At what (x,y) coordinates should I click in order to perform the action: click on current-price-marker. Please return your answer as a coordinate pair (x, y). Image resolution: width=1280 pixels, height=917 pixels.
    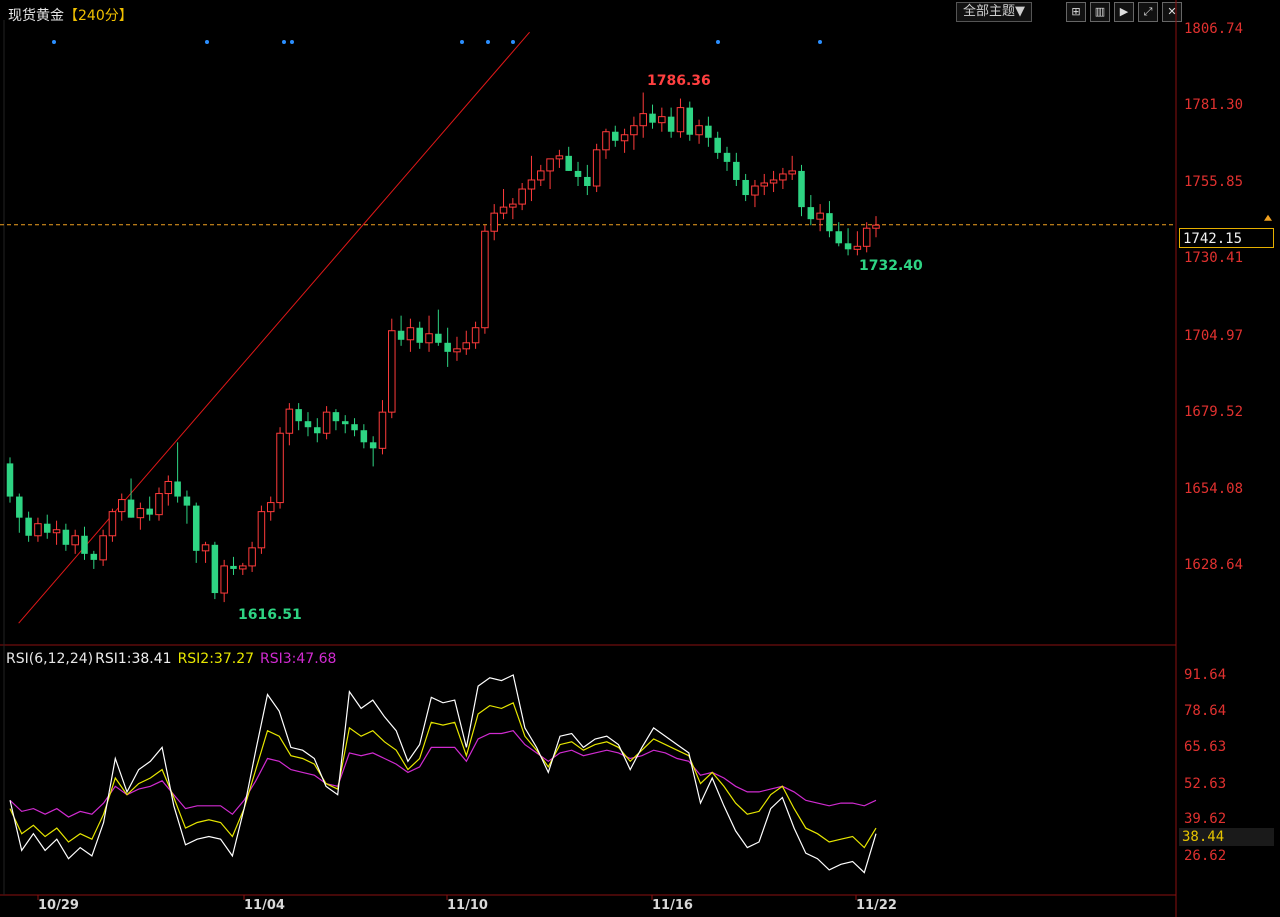
    Looking at the image, I should click on (1268, 217).